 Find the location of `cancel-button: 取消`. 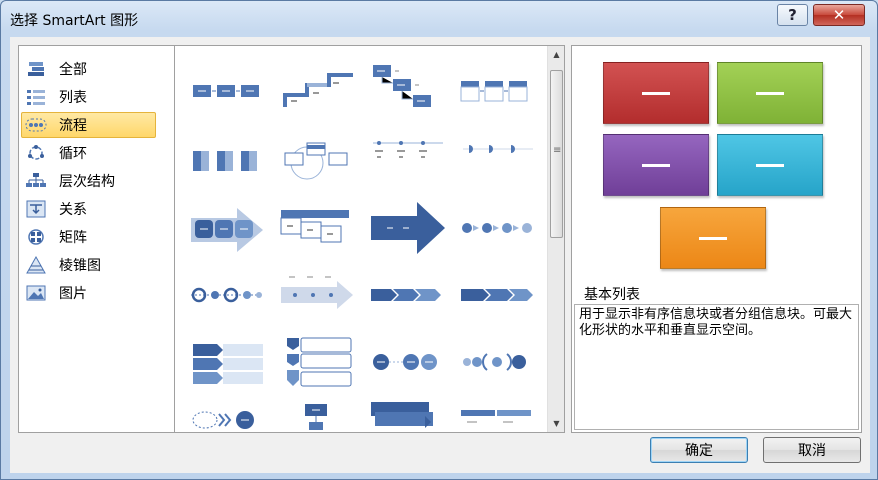

cancel-button: 取消 is located at coordinates (812, 450).